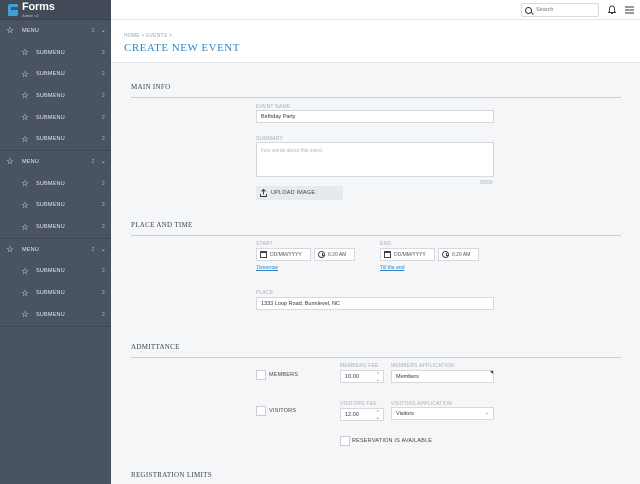 The width and height of the screenshot is (640, 484). I want to click on start-time-field: 6:20 AM, so click(334, 254).